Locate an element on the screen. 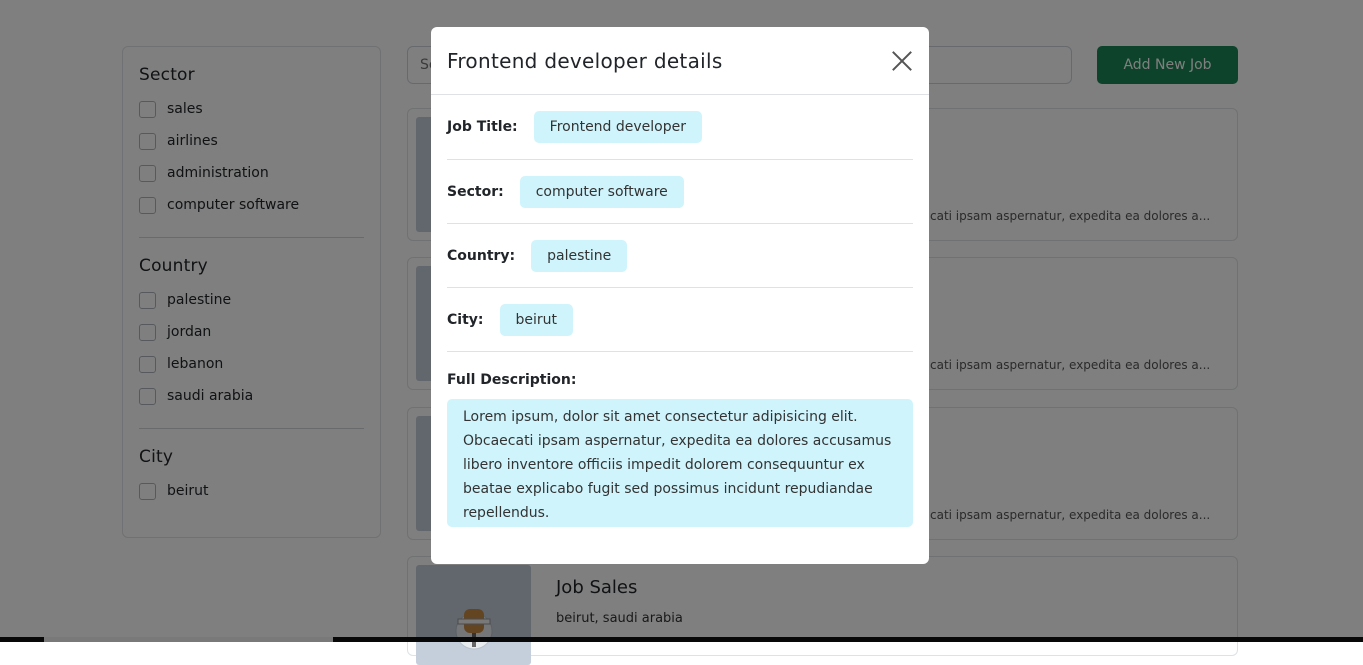 The image size is (1363, 665). job-title-value: Frontend developer is located at coordinates (617, 127).